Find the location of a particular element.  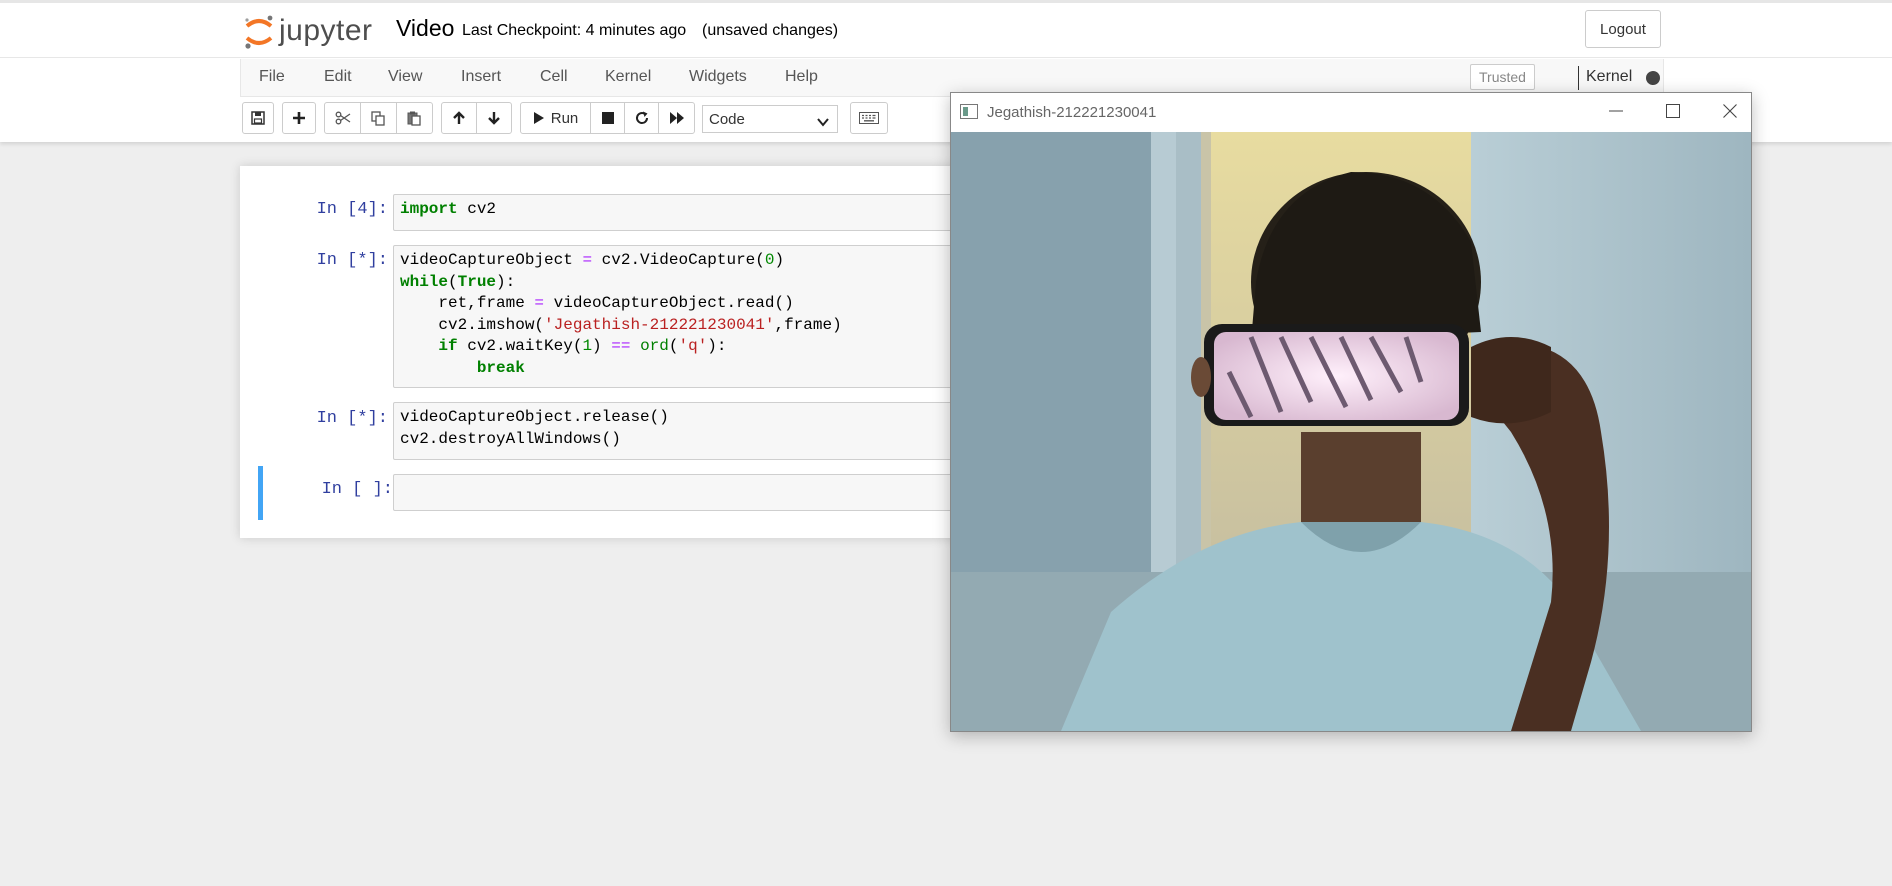

fast-forward-icon is located at coordinates (677, 118).